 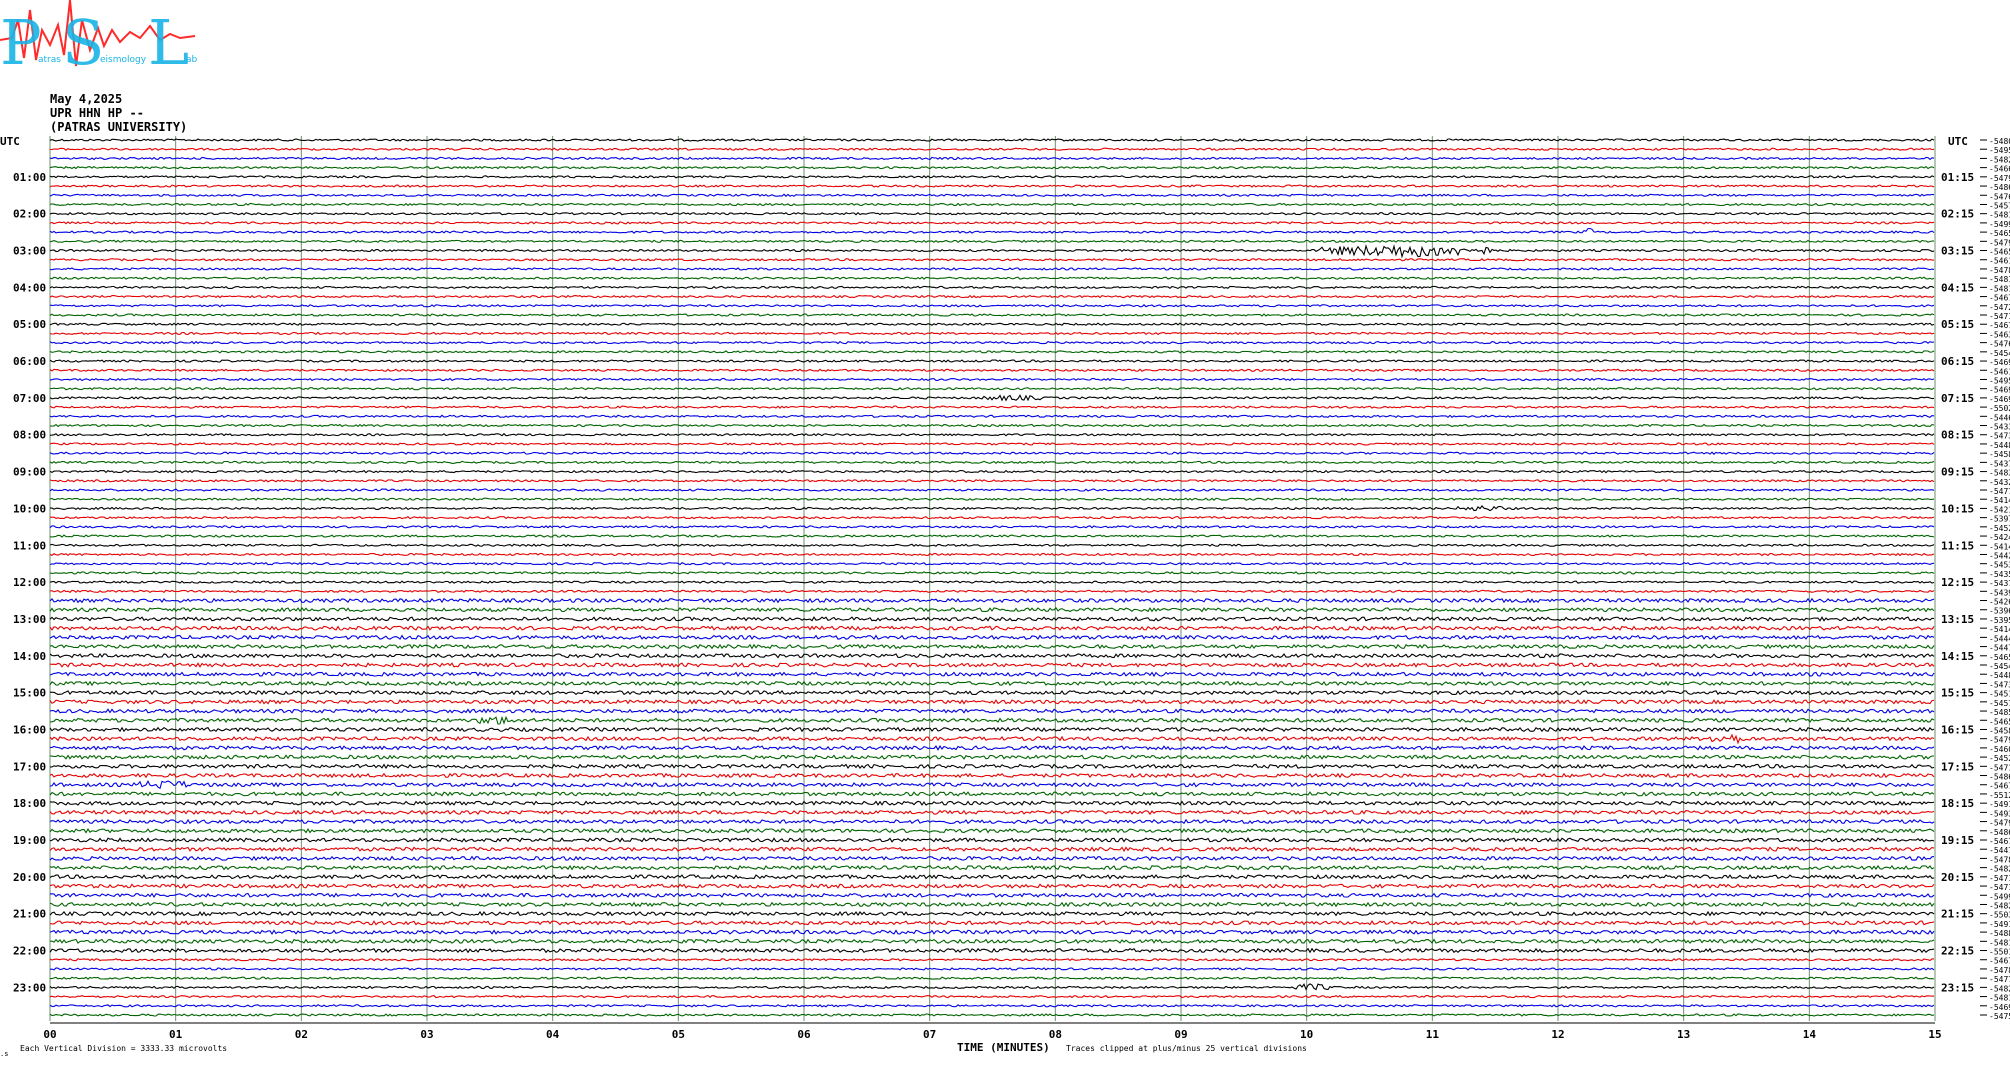 What do you see at coordinates (1003, 1047) in the screenshot?
I see `x-axis-title: TIME (MINUTES)` at bounding box center [1003, 1047].